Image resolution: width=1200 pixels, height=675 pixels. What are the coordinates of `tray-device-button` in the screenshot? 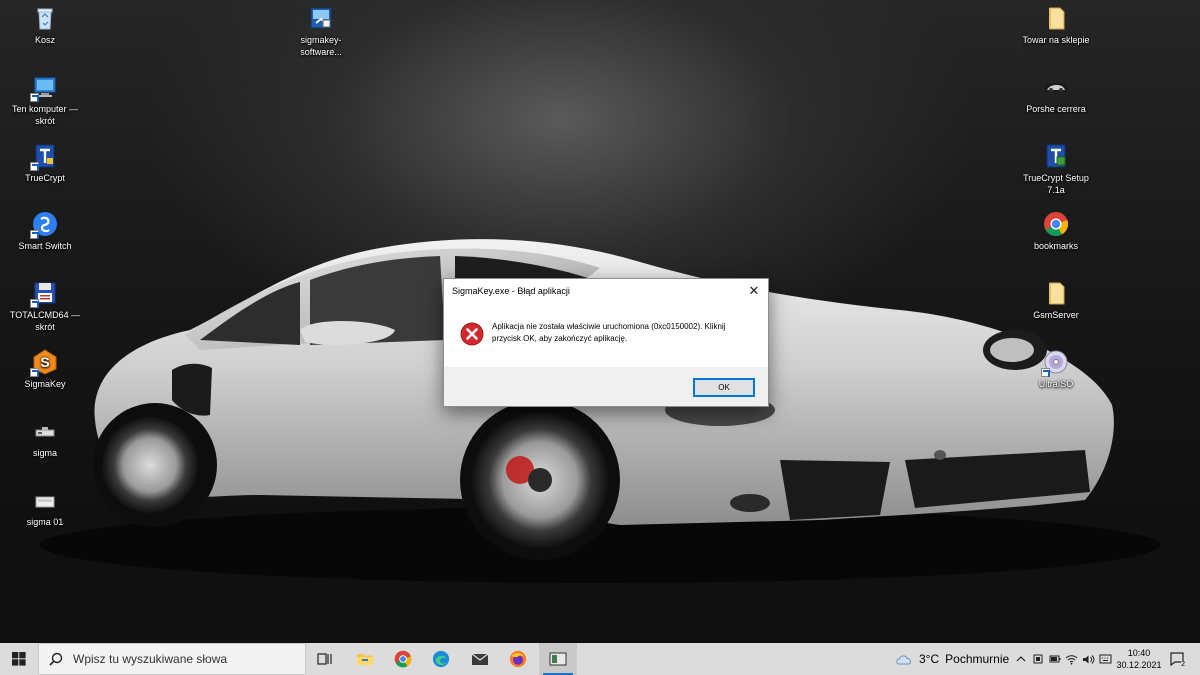 It's located at (1037, 659).